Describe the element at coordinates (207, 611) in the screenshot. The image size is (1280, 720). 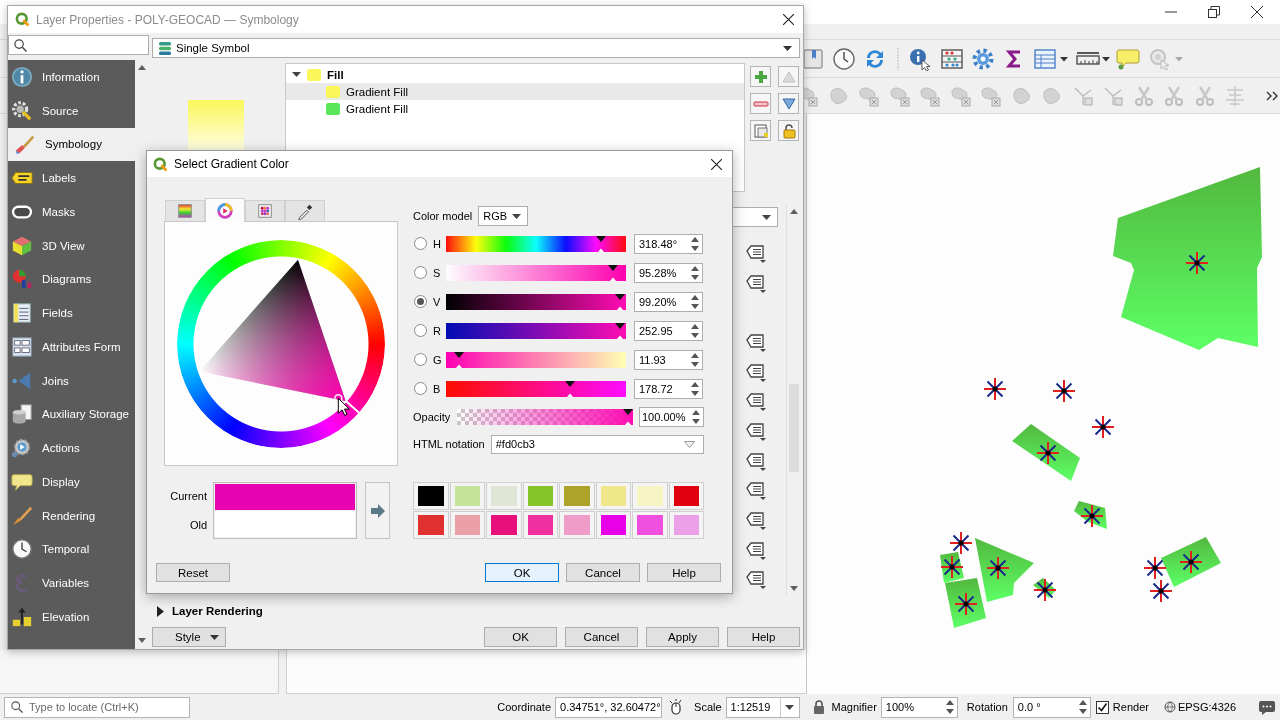
I see `section-header: Layer Rendering` at that location.